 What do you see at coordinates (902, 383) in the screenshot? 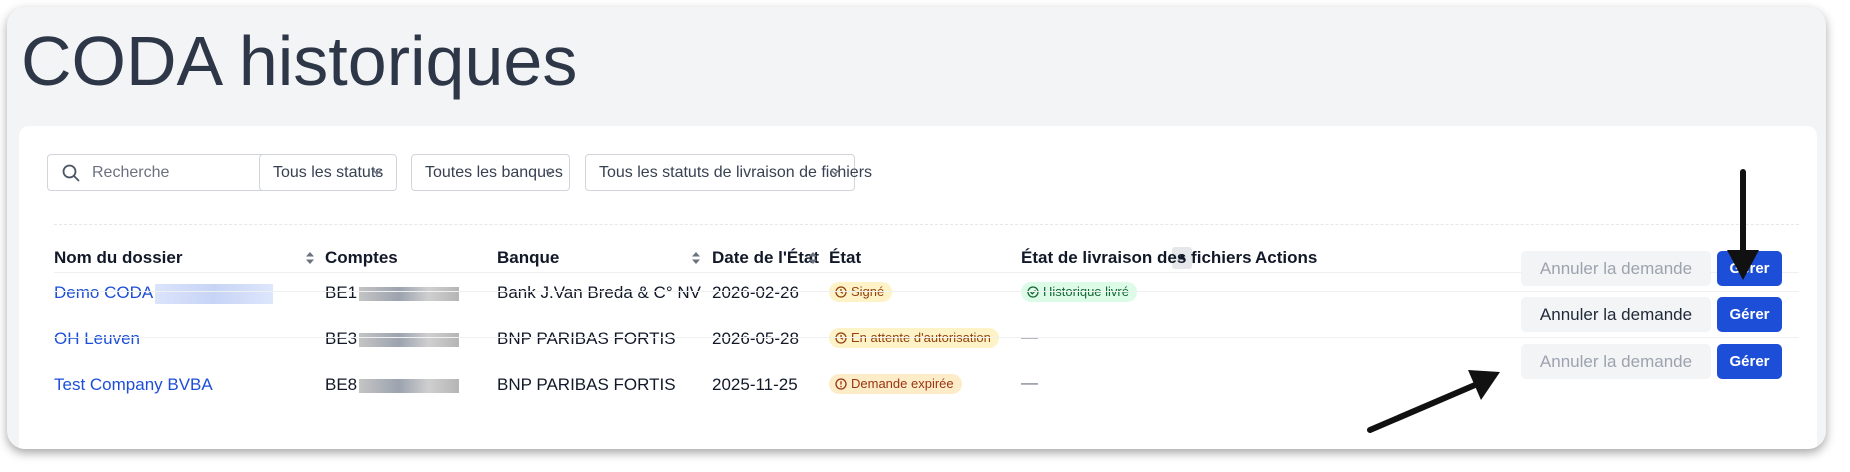
I see `status-text: Demande expirée` at bounding box center [902, 383].